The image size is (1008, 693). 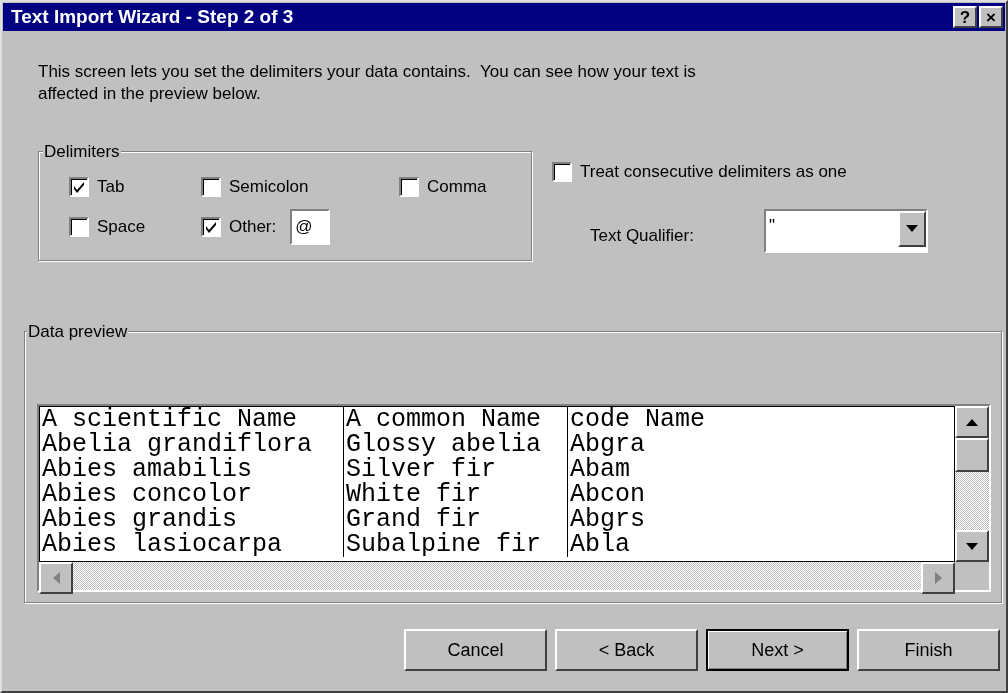 What do you see at coordinates (475, 650) in the screenshot?
I see `wizard-button: Cancel` at bounding box center [475, 650].